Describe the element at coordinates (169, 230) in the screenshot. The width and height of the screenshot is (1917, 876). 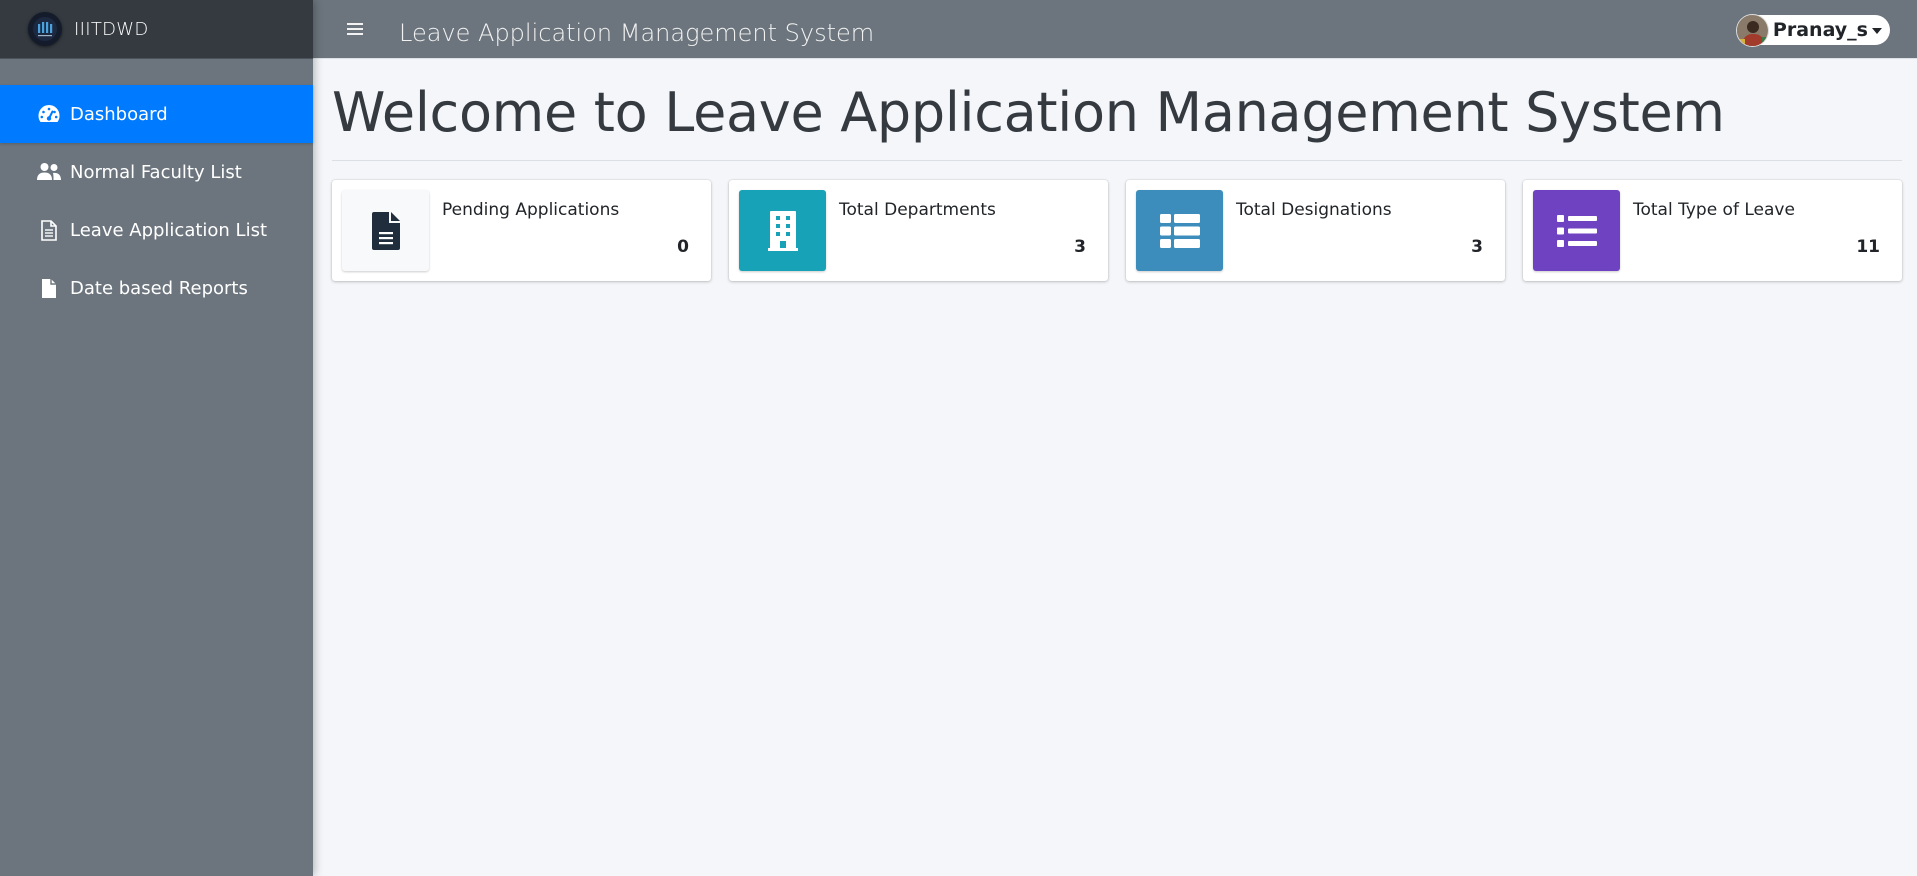
I see `sidebar-item-label: Leave Application List` at that location.